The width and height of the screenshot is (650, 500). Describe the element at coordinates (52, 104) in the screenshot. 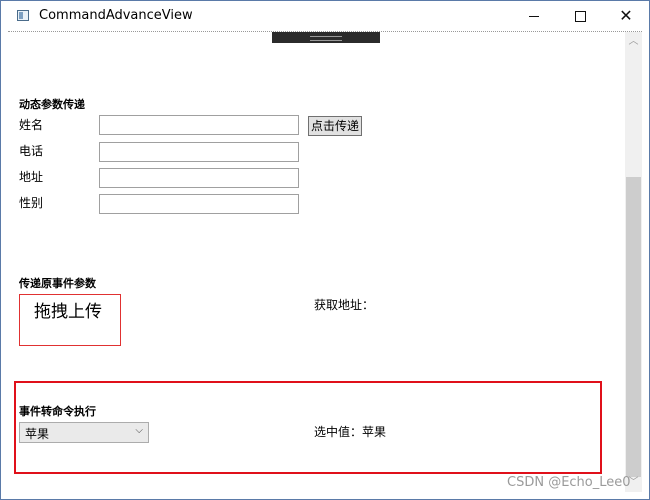

I see `section-title-dynamic: 动态参数传递` at that location.